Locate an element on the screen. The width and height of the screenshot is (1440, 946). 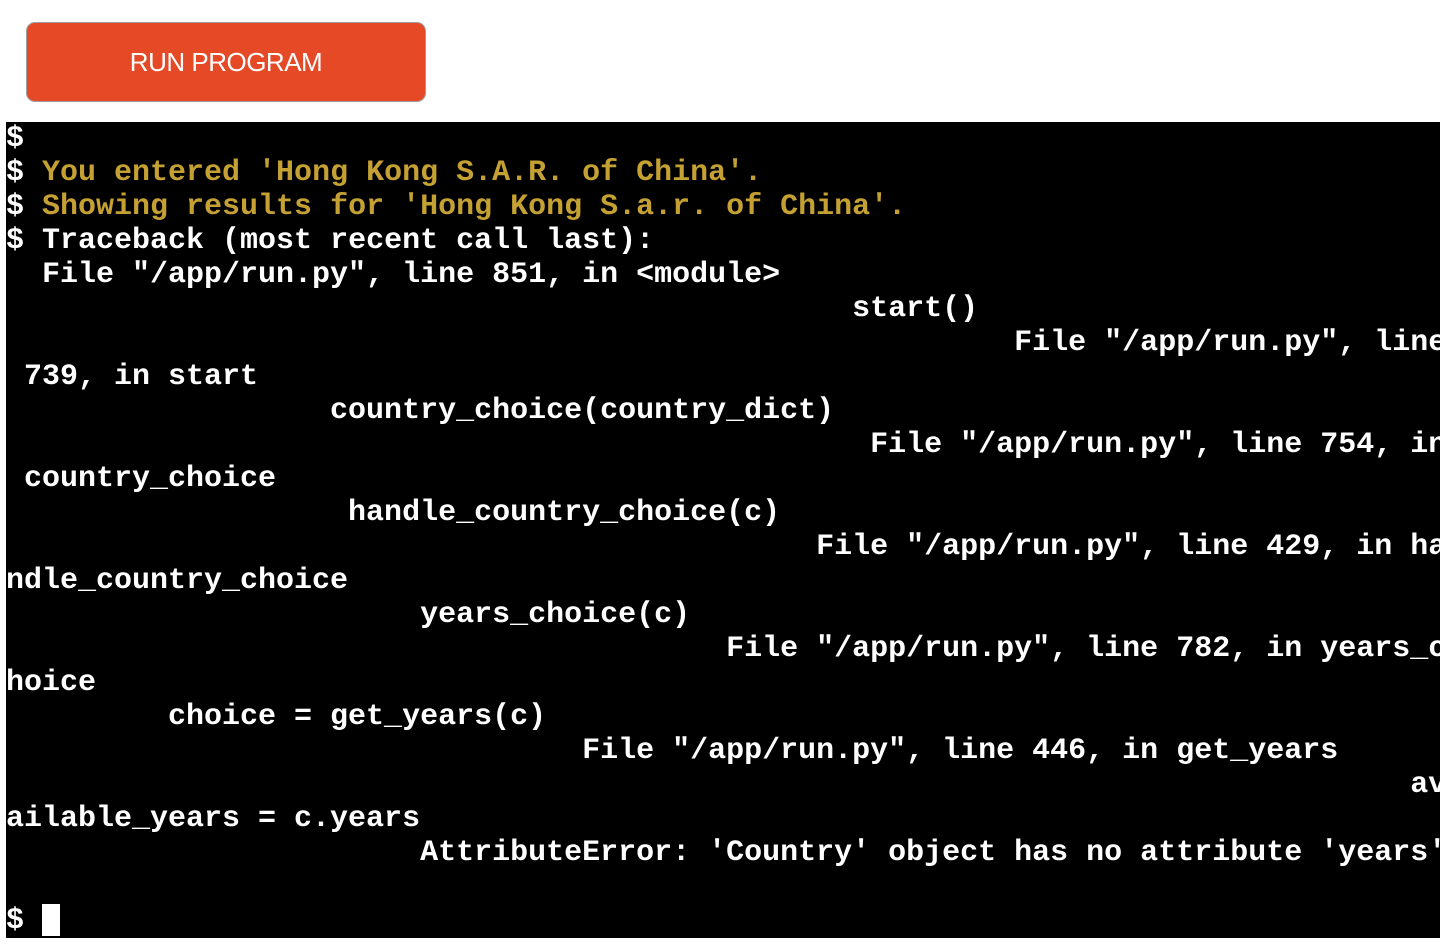
terminal-cursor is located at coordinates (51, 920).